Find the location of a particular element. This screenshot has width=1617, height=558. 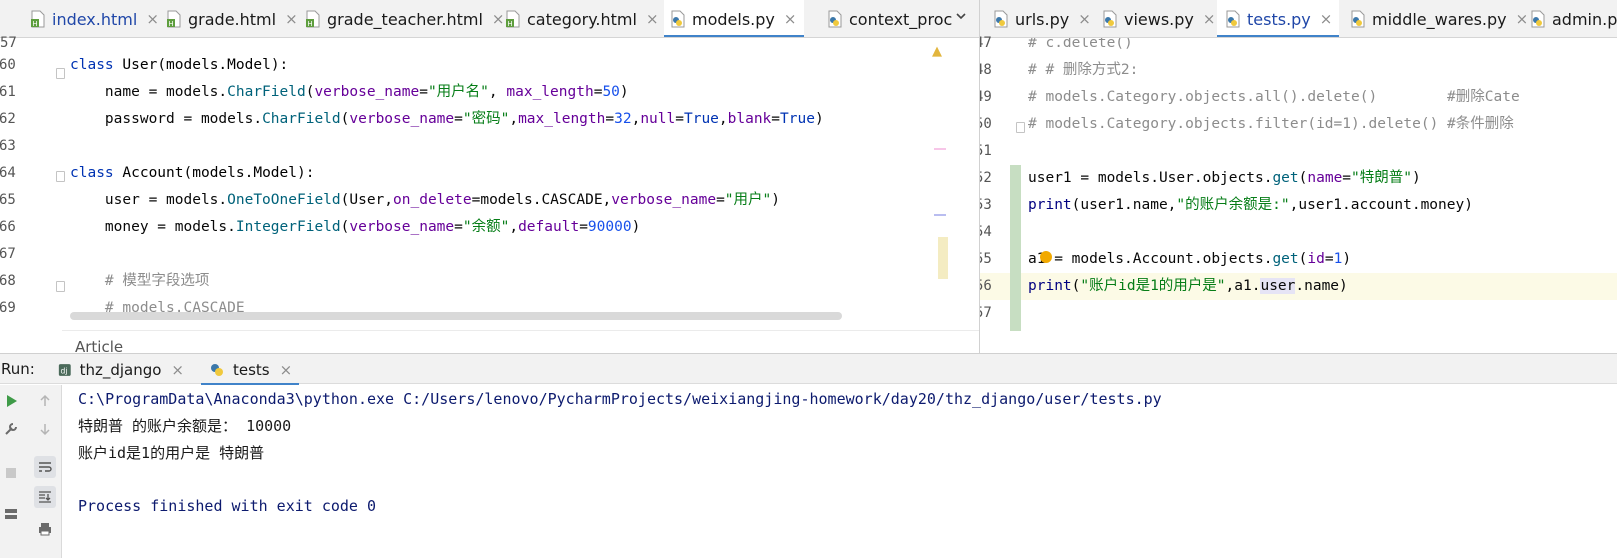

code-token: CharField is located at coordinates (266, 92).